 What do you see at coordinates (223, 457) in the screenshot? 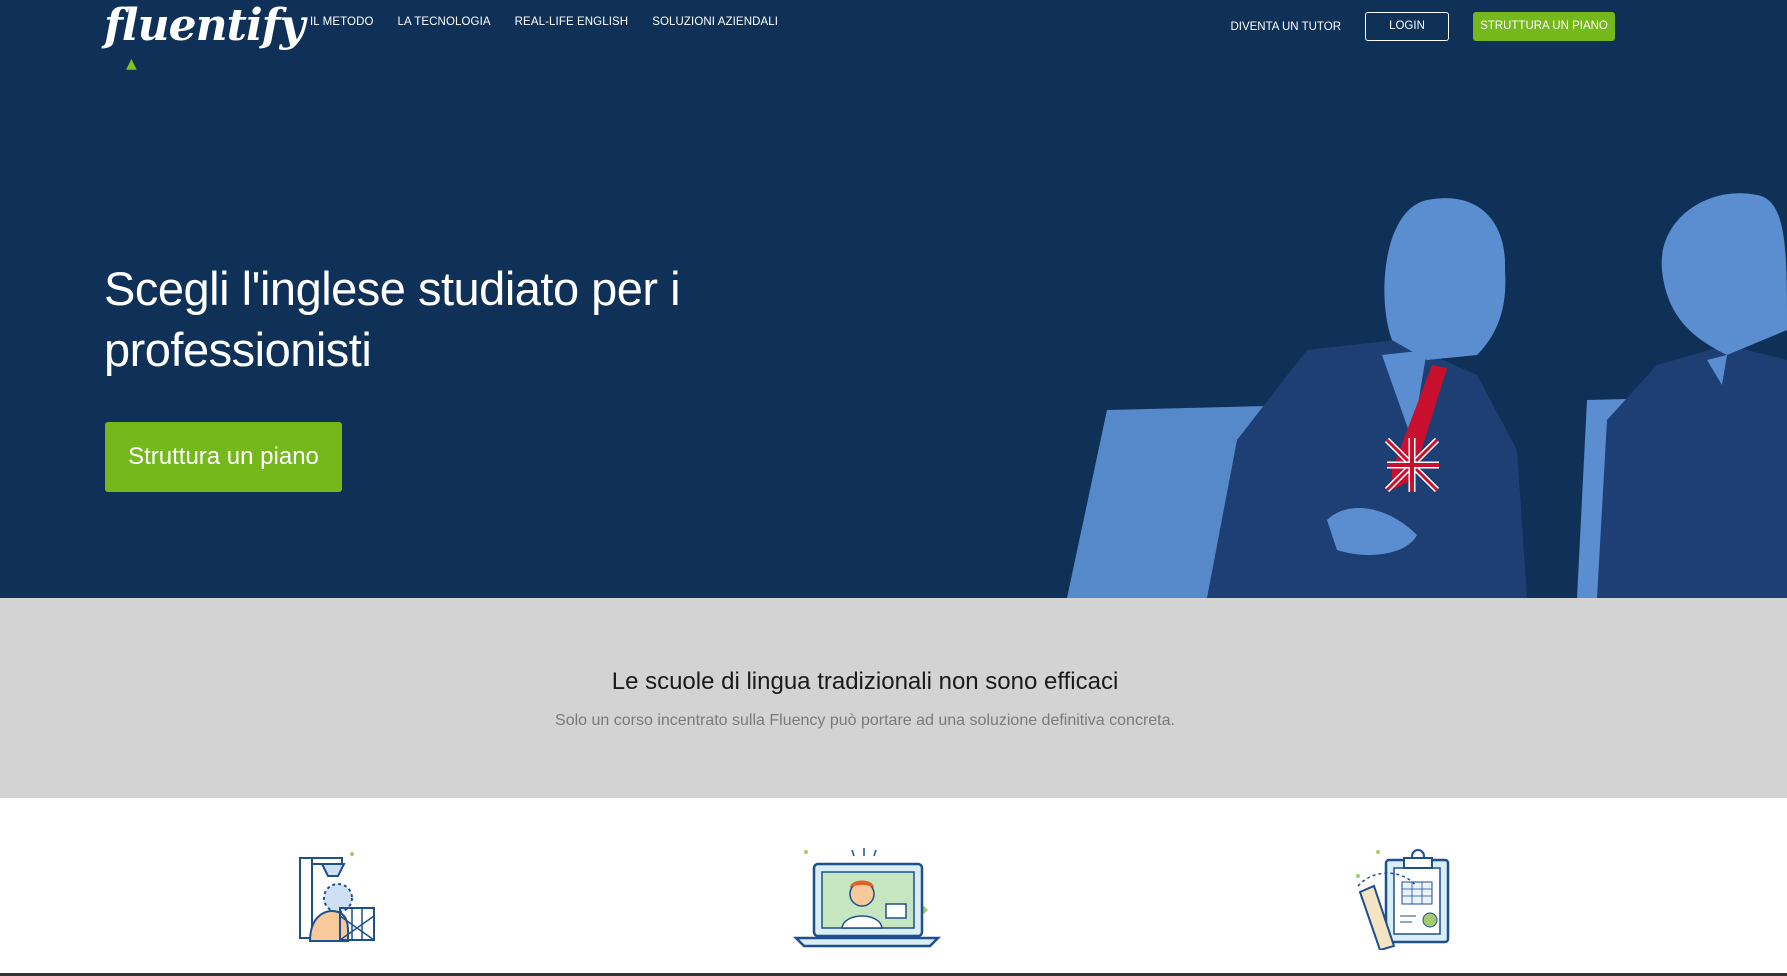
I see `hero-cta-button: Struttura un piano` at bounding box center [223, 457].